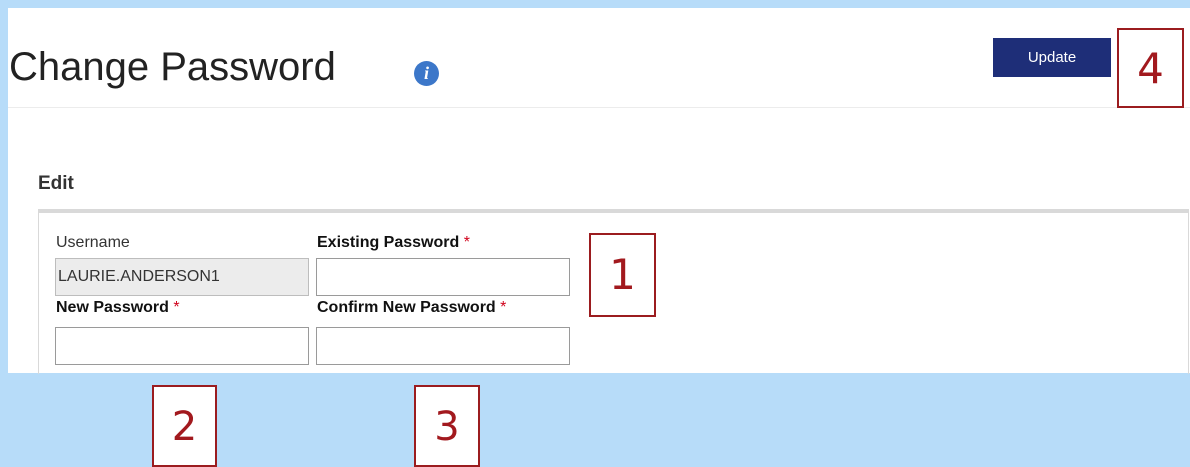 The image size is (1190, 467). What do you see at coordinates (184, 426) in the screenshot?
I see `callout-2: 2` at bounding box center [184, 426].